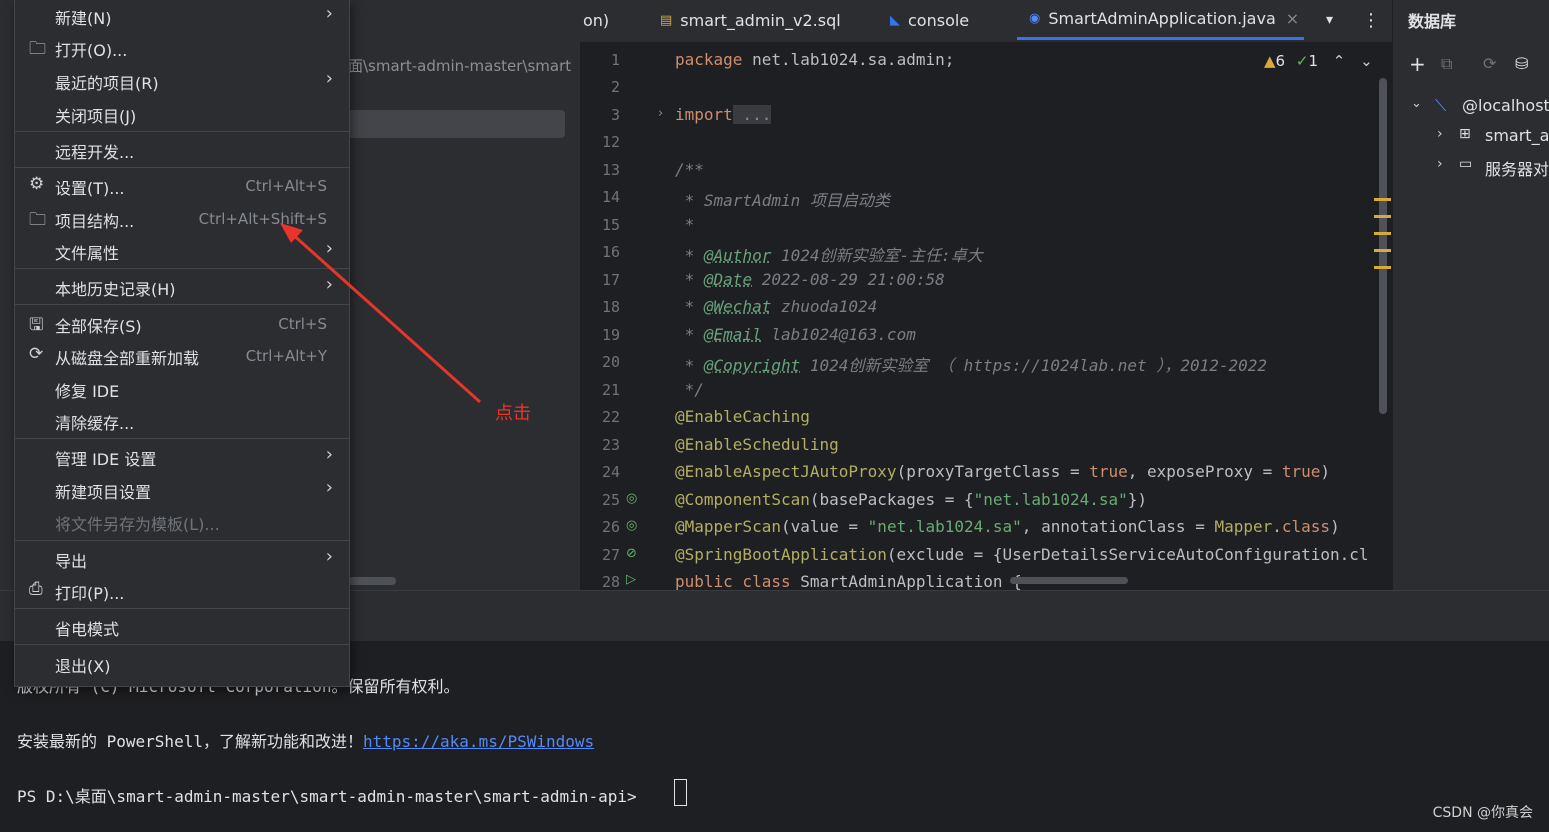 This screenshot has height=832, width=1549. What do you see at coordinates (381, 313) in the screenshot?
I see `annotation-arrow` at bounding box center [381, 313].